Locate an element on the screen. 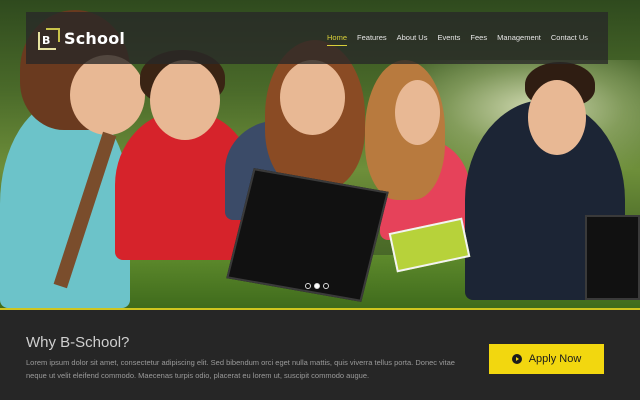 This screenshot has width=640, height=400. nav-item-features: Features is located at coordinates (372, 37).